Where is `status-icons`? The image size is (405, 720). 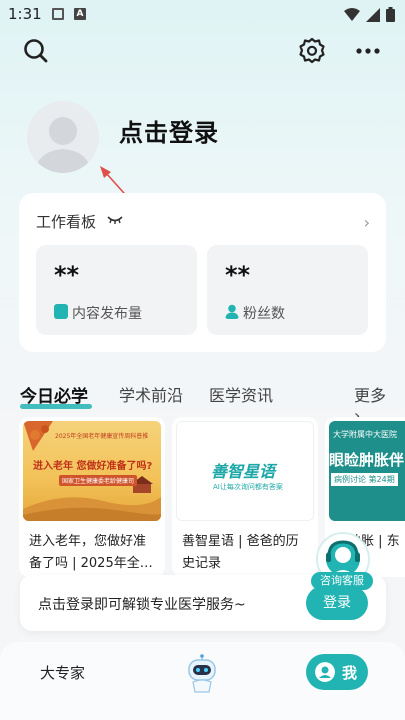
status-icons is located at coordinates (369, 14).